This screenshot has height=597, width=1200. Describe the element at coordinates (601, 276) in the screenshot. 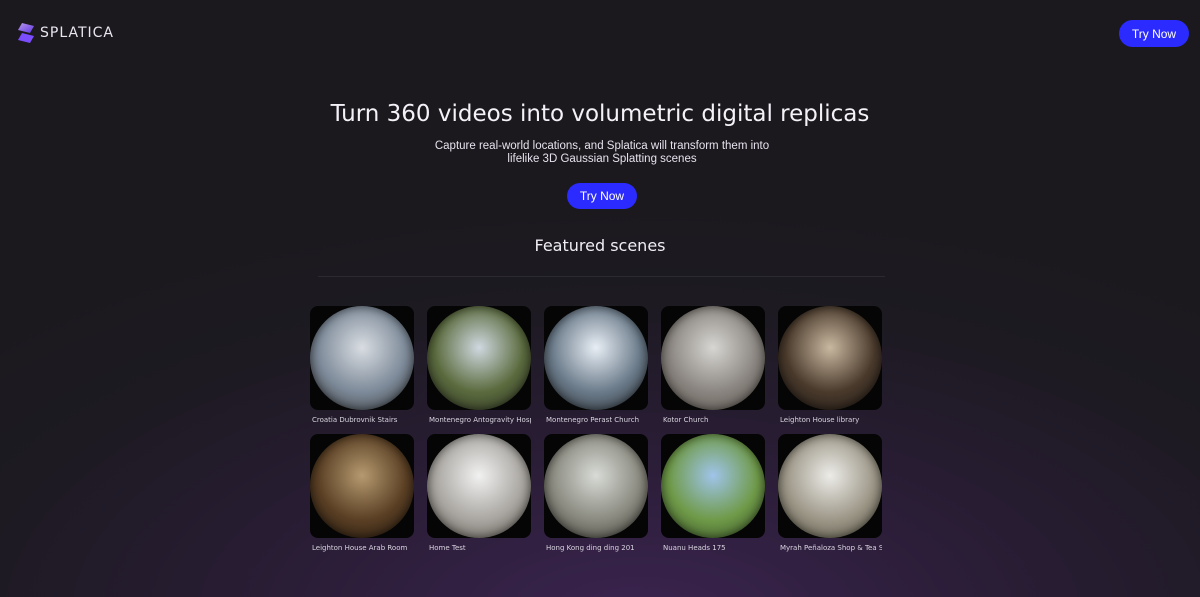

I see `section-divider` at that location.